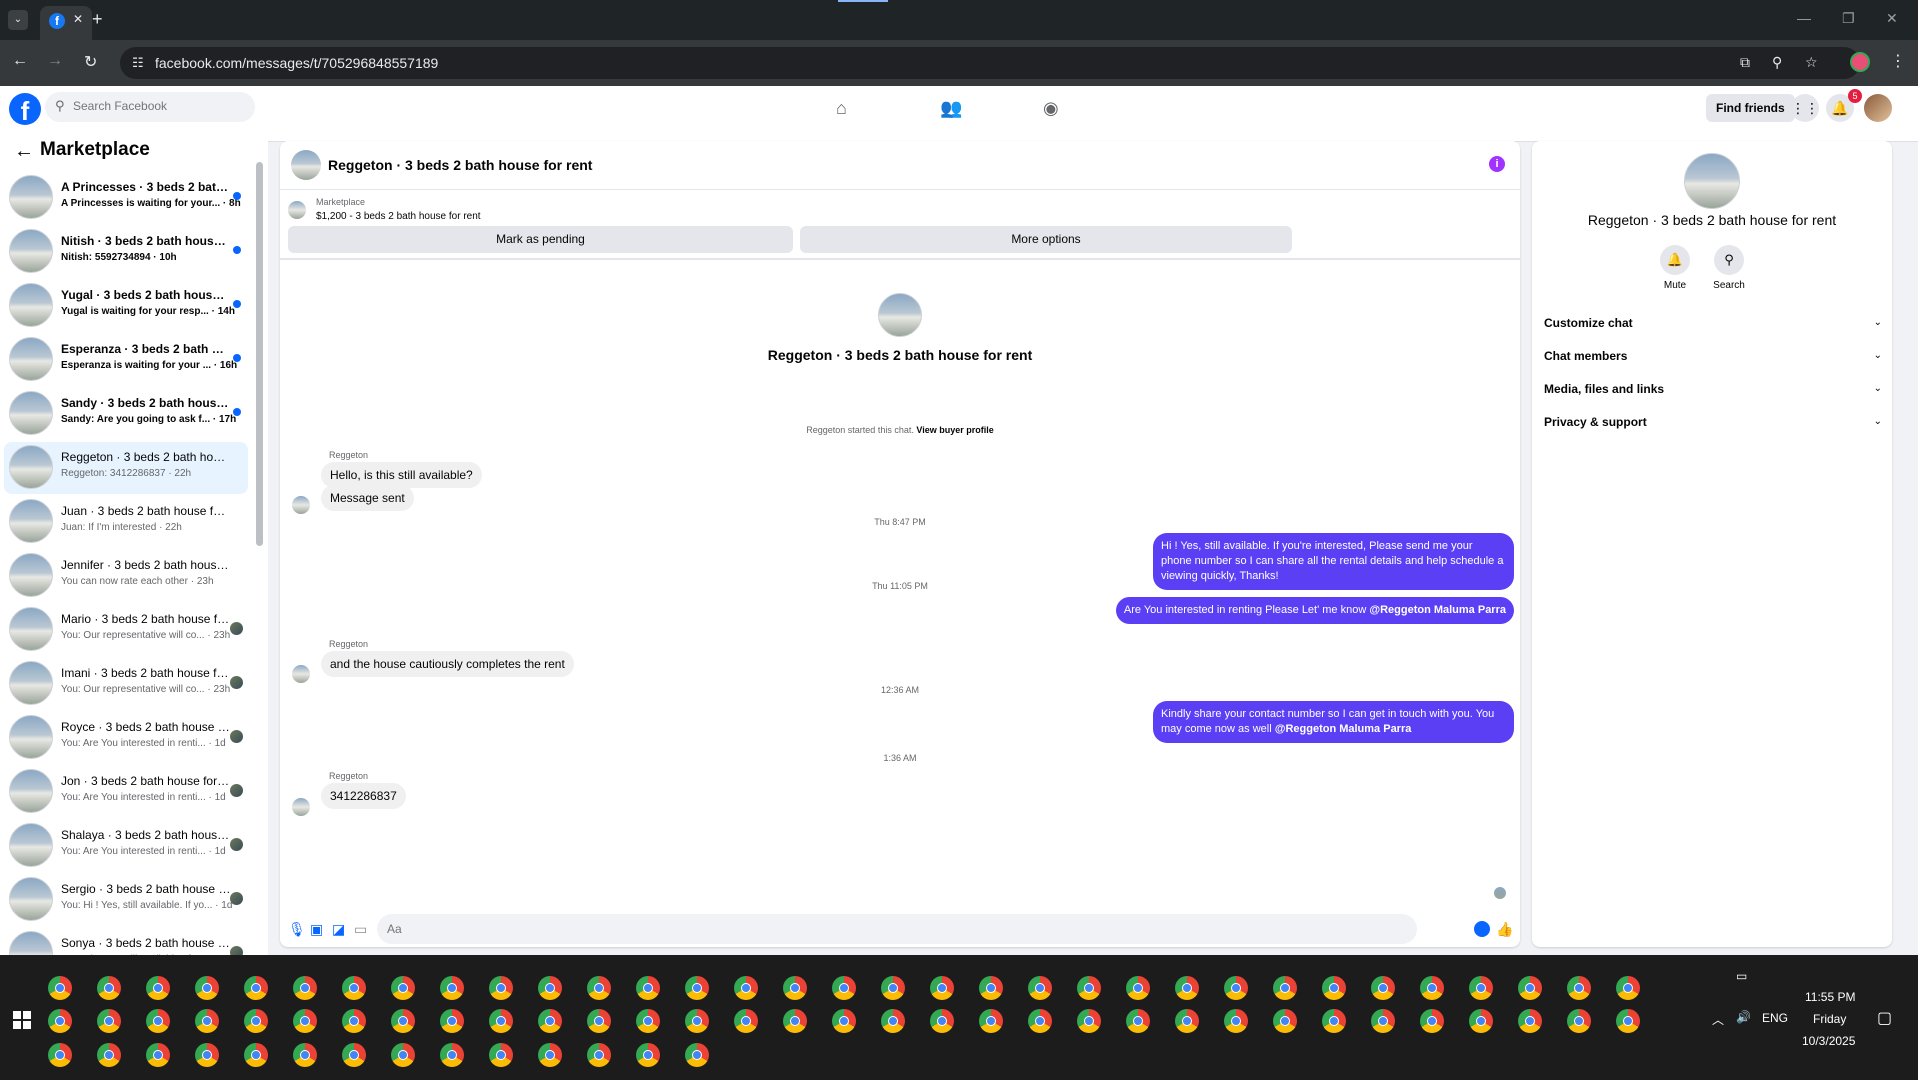 The image size is (1918, 1080). Describe the element at coordinates (1811, 62) in the screenshot. I see `bookmark-star-icon: ☆` at that location.